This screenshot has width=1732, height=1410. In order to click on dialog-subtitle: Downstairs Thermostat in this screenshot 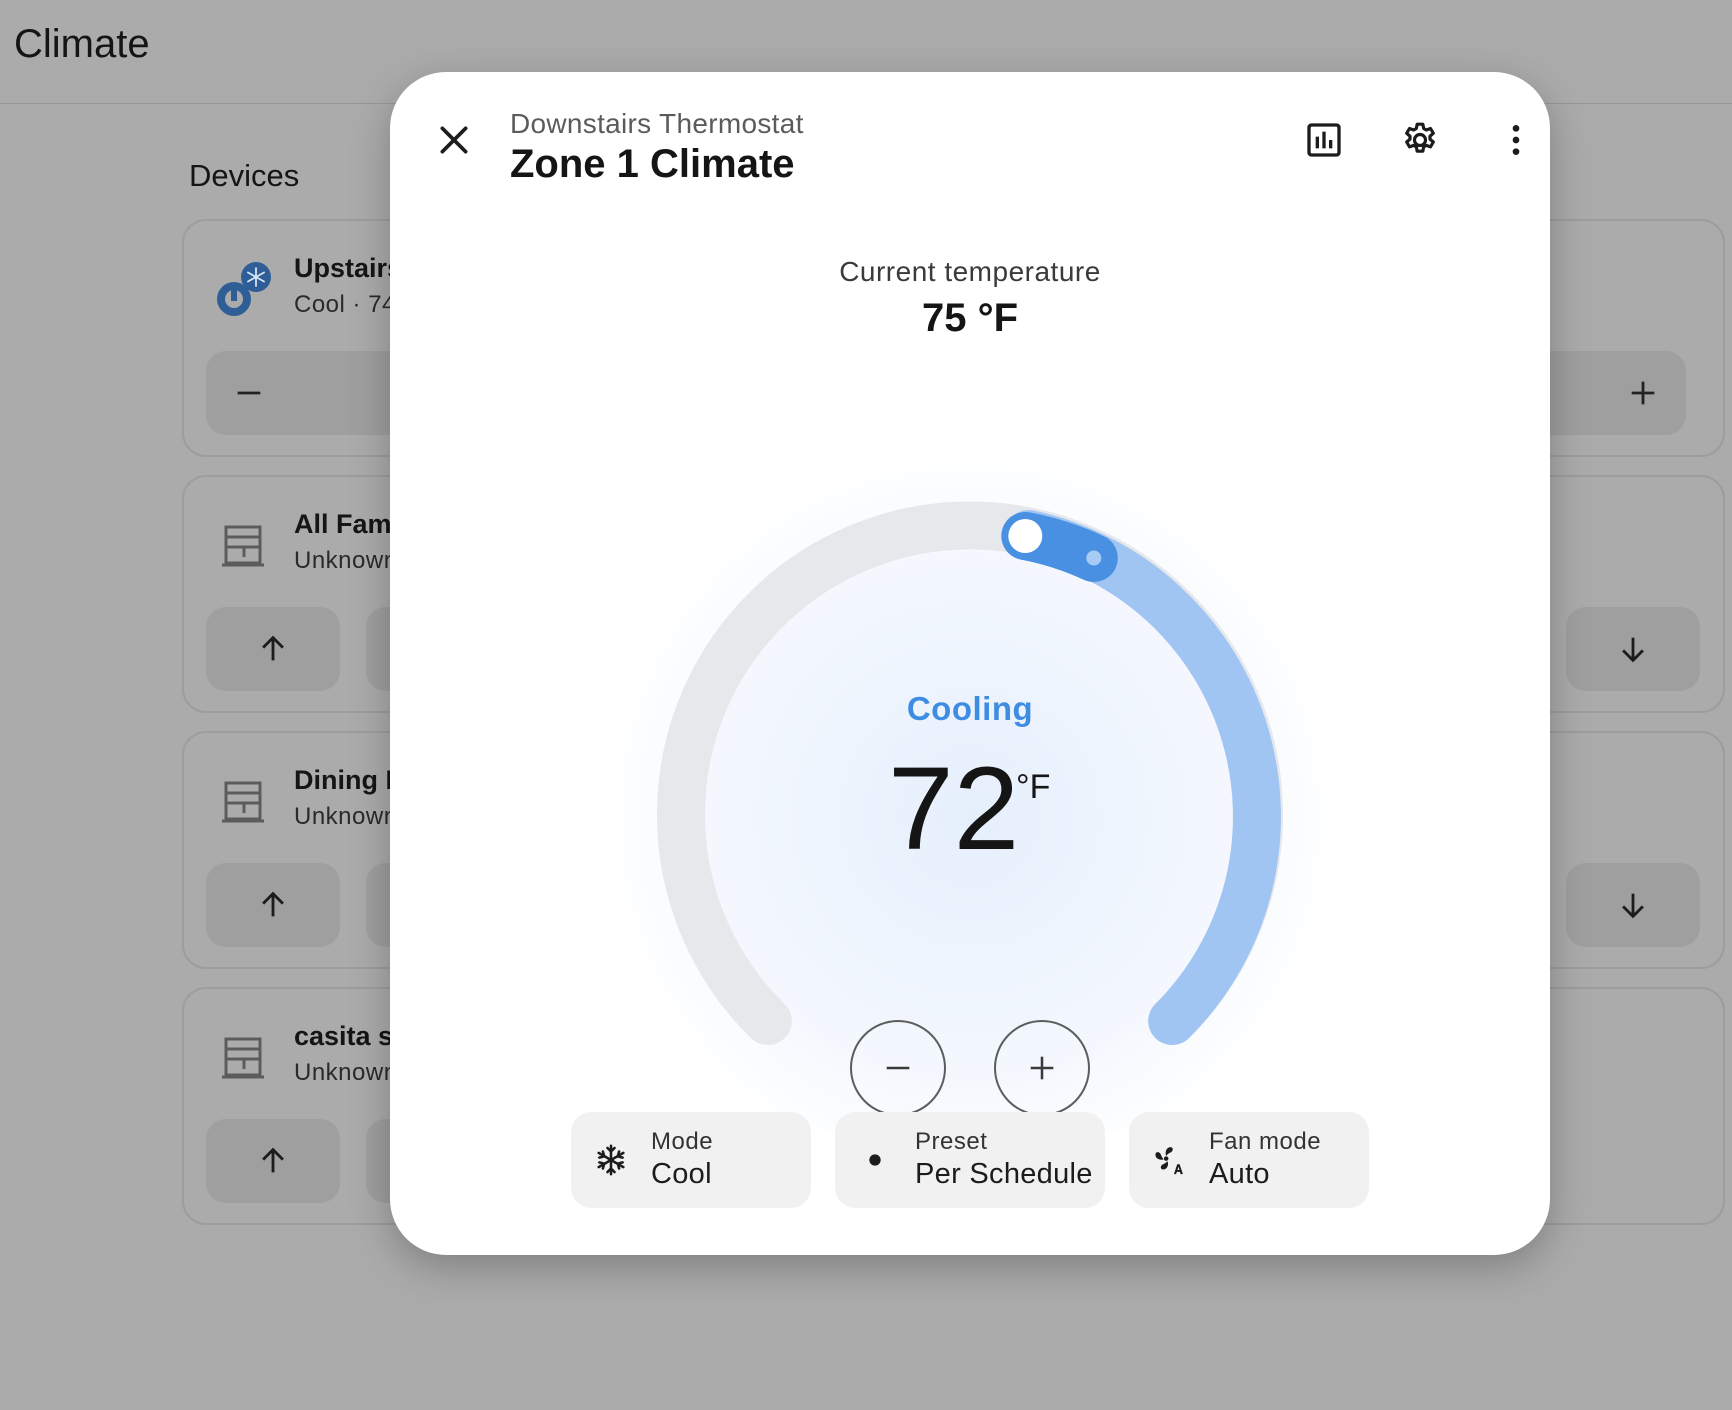, I will do `click(657, 123)`.